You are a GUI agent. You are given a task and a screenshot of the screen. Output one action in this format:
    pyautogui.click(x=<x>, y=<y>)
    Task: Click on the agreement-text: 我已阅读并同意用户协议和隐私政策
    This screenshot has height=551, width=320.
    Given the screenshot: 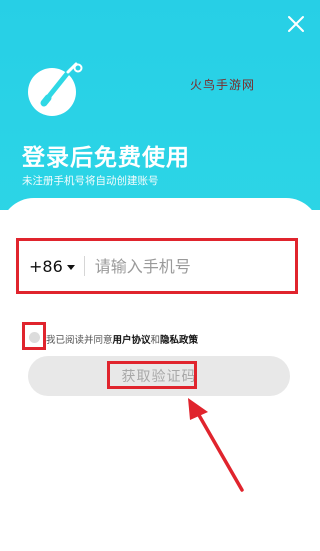 What is the action you would take?
    pyautogui.click(x=122, y=339)
    